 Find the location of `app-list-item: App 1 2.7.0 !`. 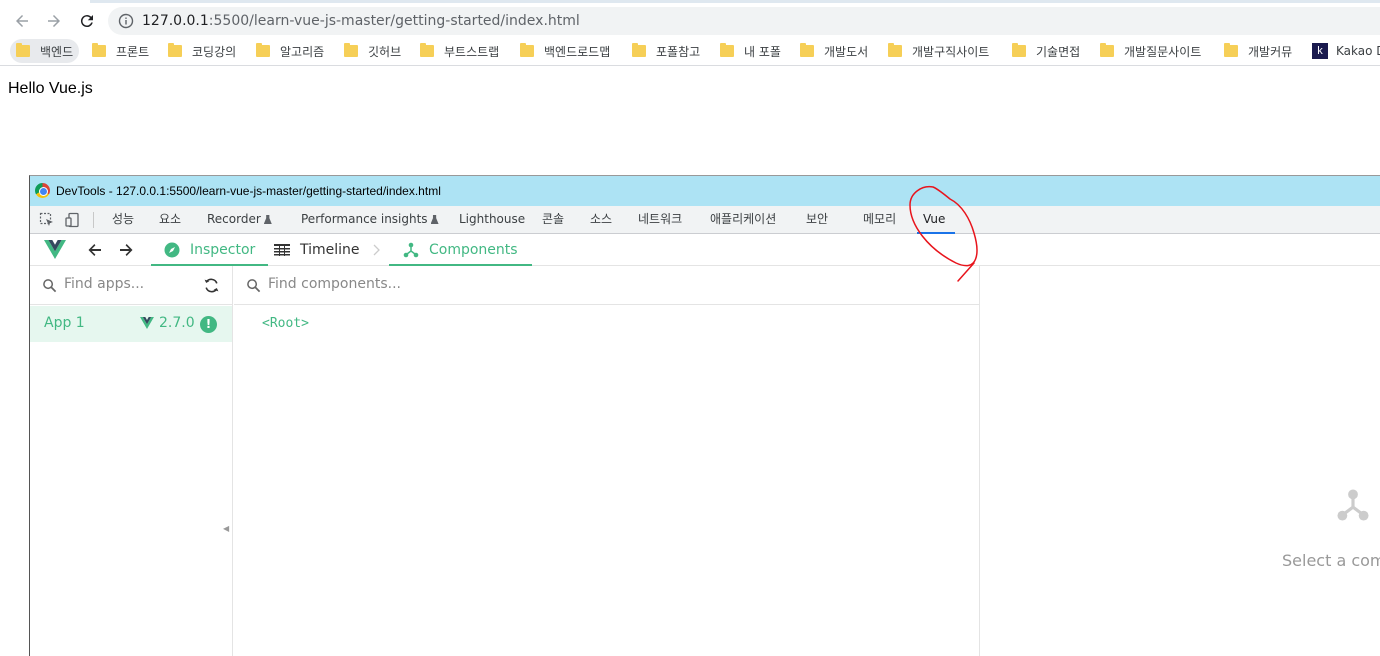

app-list-item: App 1 2.7.0 ! is located at coordinates (131, 324).